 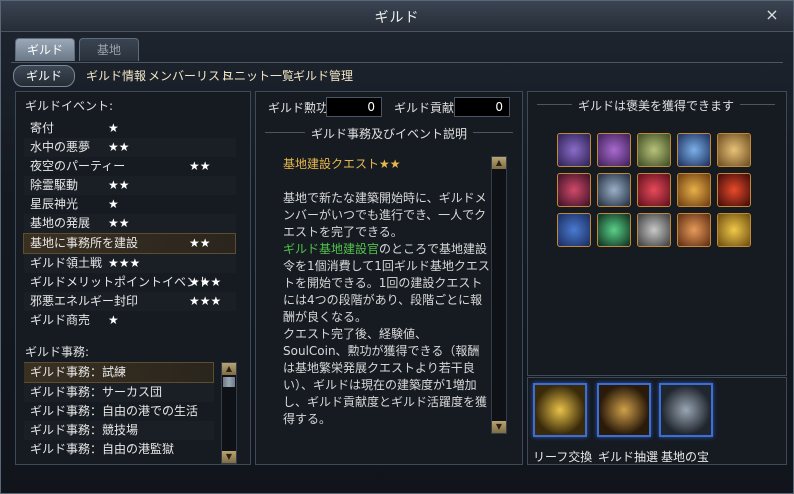 What do you see at coordinates (614, 230) in the screenshot?
I see `cocktail-icon` at bounding box center [614, 230].